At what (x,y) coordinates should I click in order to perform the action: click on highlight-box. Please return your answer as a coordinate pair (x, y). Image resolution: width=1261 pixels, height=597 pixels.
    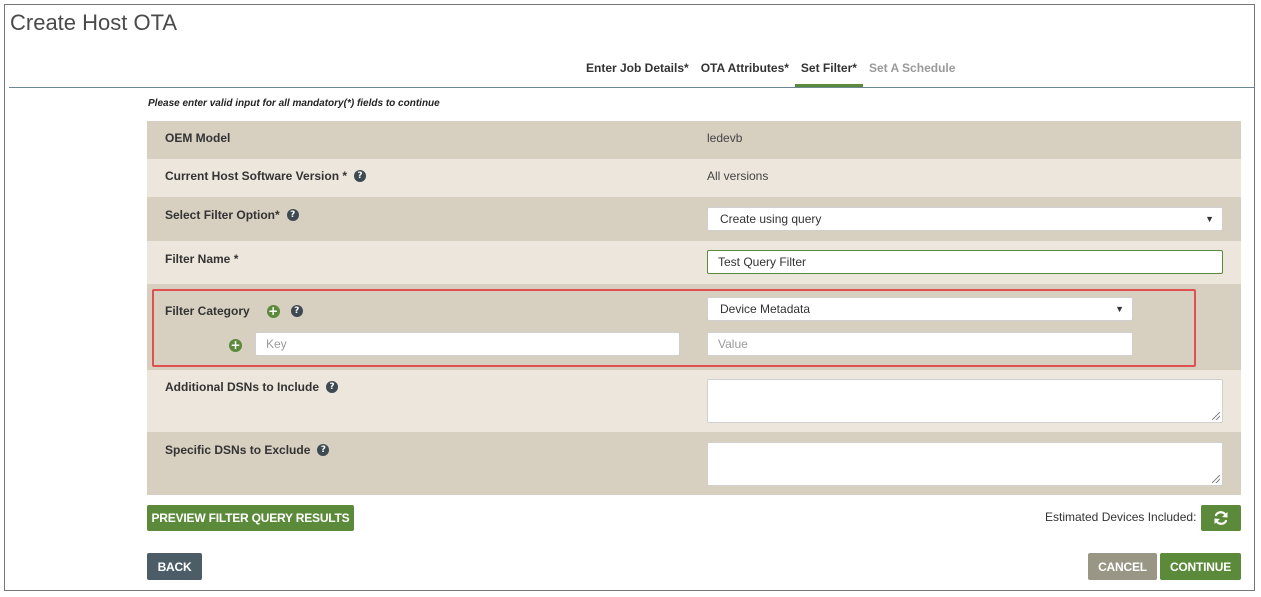
    Looking at the image, I should click on (674, 328).